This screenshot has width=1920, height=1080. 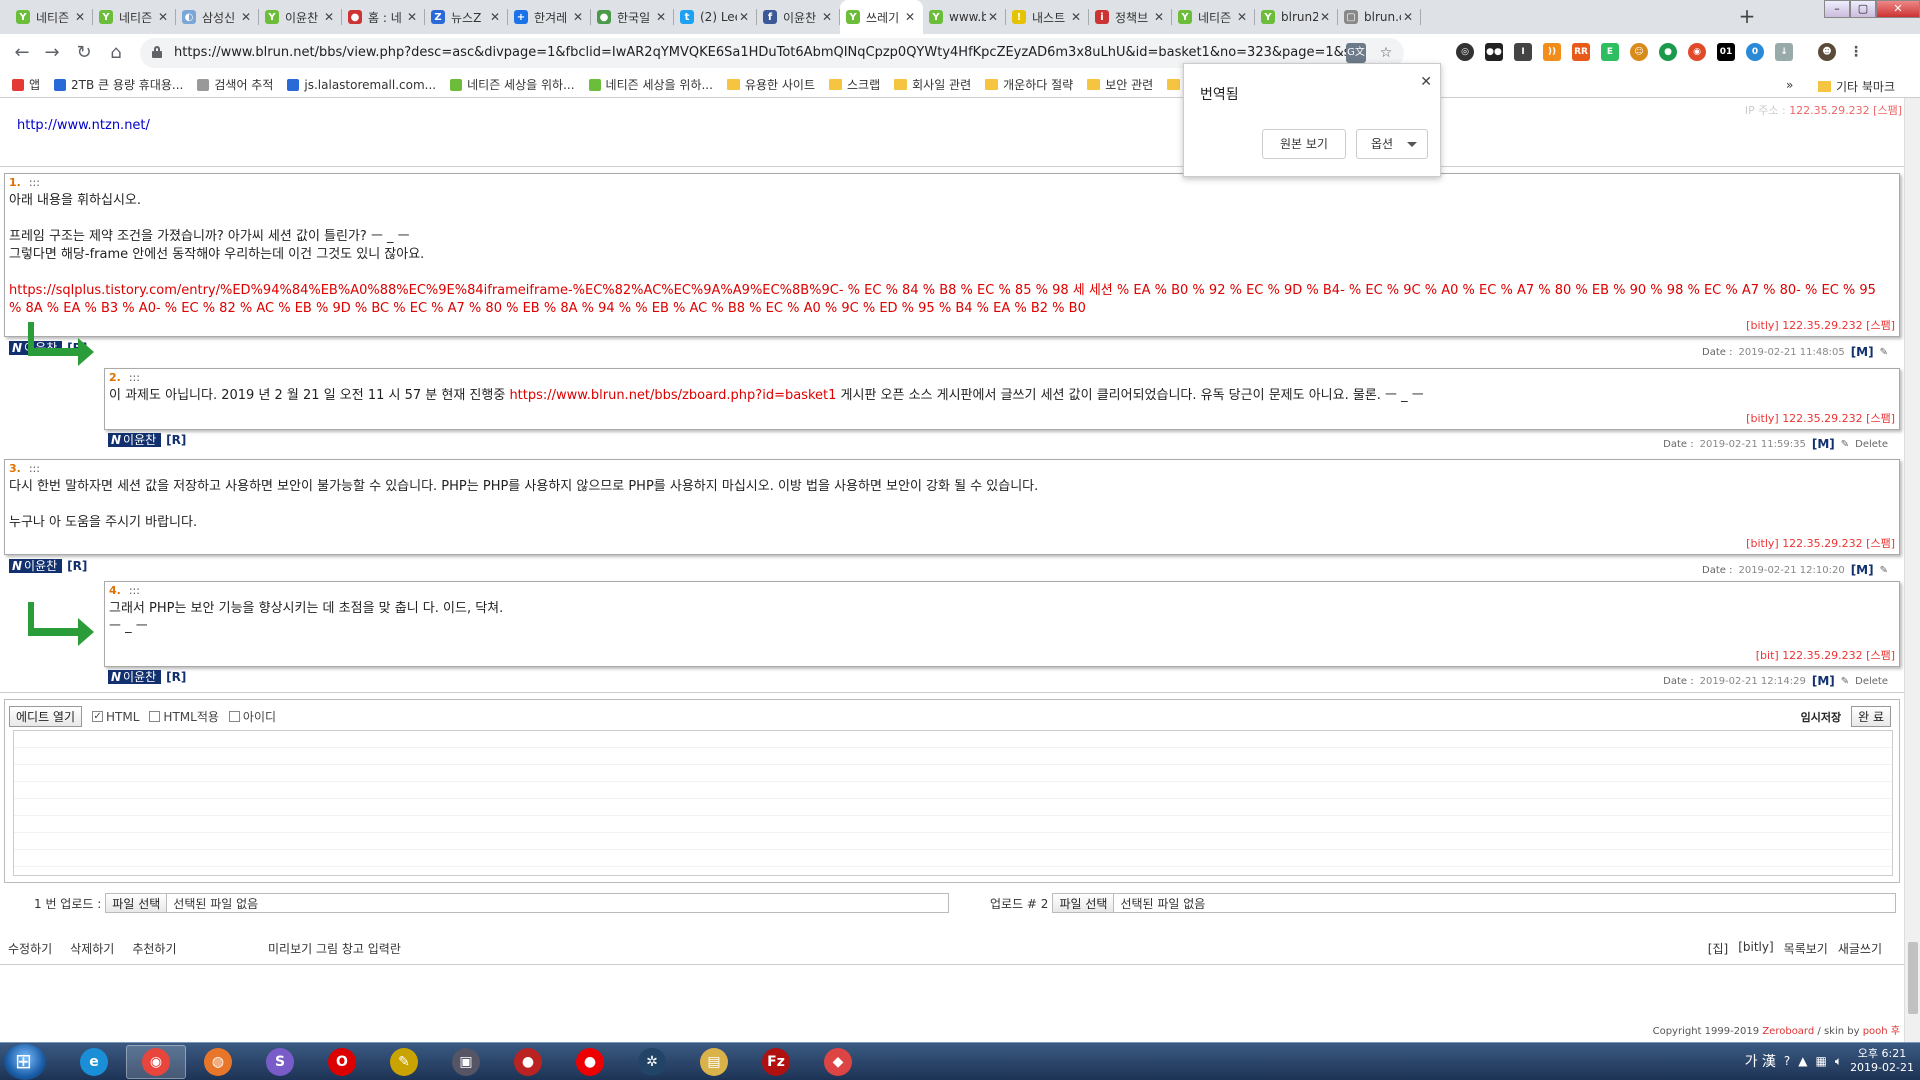 I want to click on skin-author-link: pooh 후, so click(x=1881, y=1031).